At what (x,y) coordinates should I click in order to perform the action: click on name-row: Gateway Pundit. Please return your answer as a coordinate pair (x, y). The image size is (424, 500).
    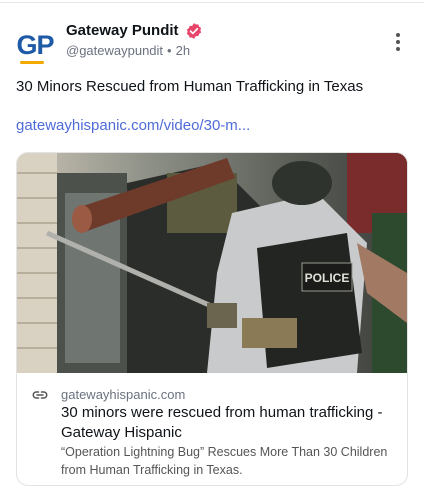
    Looking at the image, I should click on (134, 31).